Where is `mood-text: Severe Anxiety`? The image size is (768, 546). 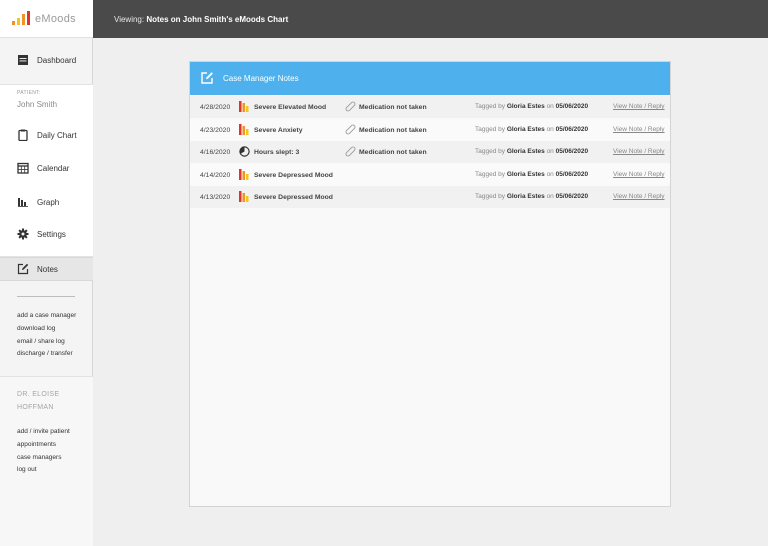 mood-text: Severe Anxiety is located at coordinates (278, 130).